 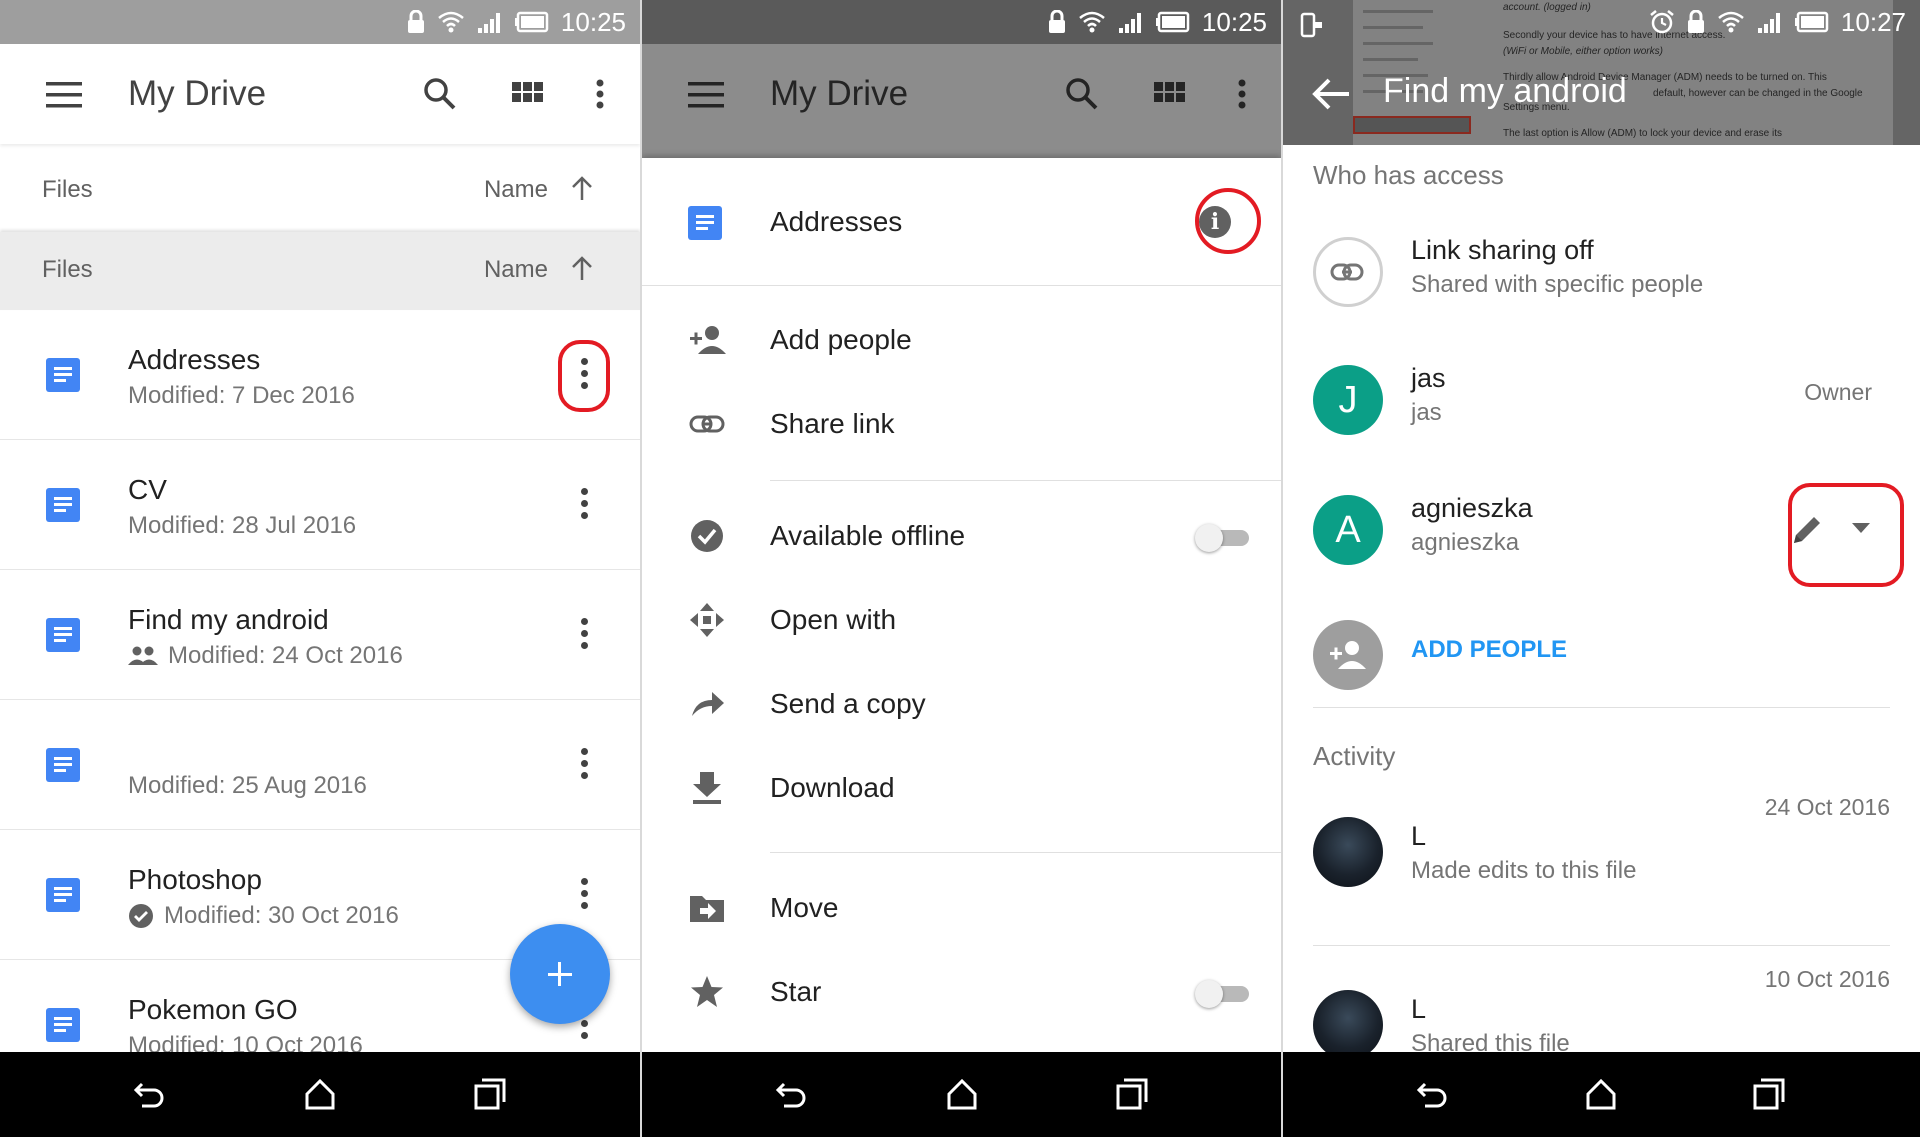 I want to click on person-row-owner: J jas jas Owner, so click(x=1601, y=398).